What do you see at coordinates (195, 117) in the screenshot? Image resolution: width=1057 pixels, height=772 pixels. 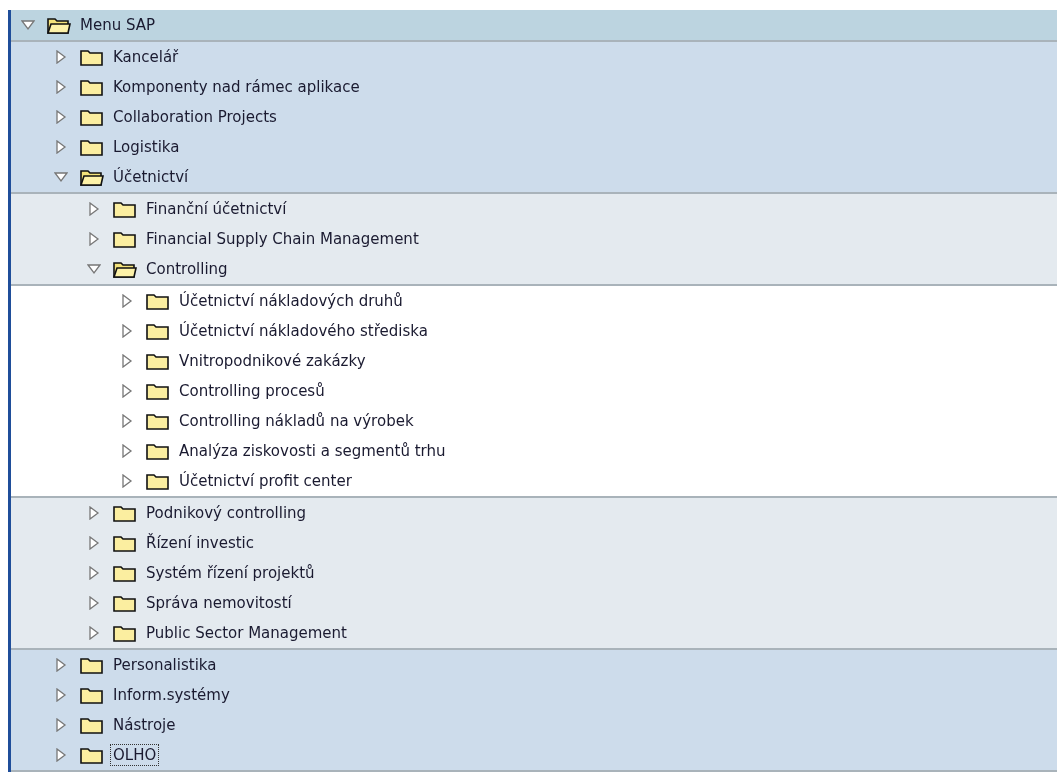 I see `menu-item: Collaboration Projects` at bounding box center [195, 117].